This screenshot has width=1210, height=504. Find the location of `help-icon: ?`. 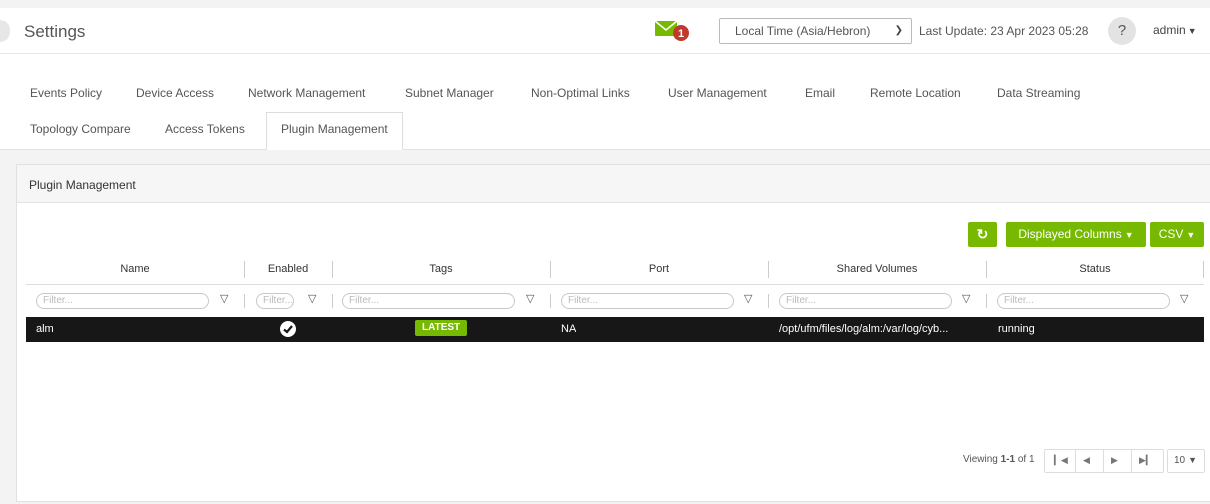

help-icon: ? is located at coordinates (1122, 31).